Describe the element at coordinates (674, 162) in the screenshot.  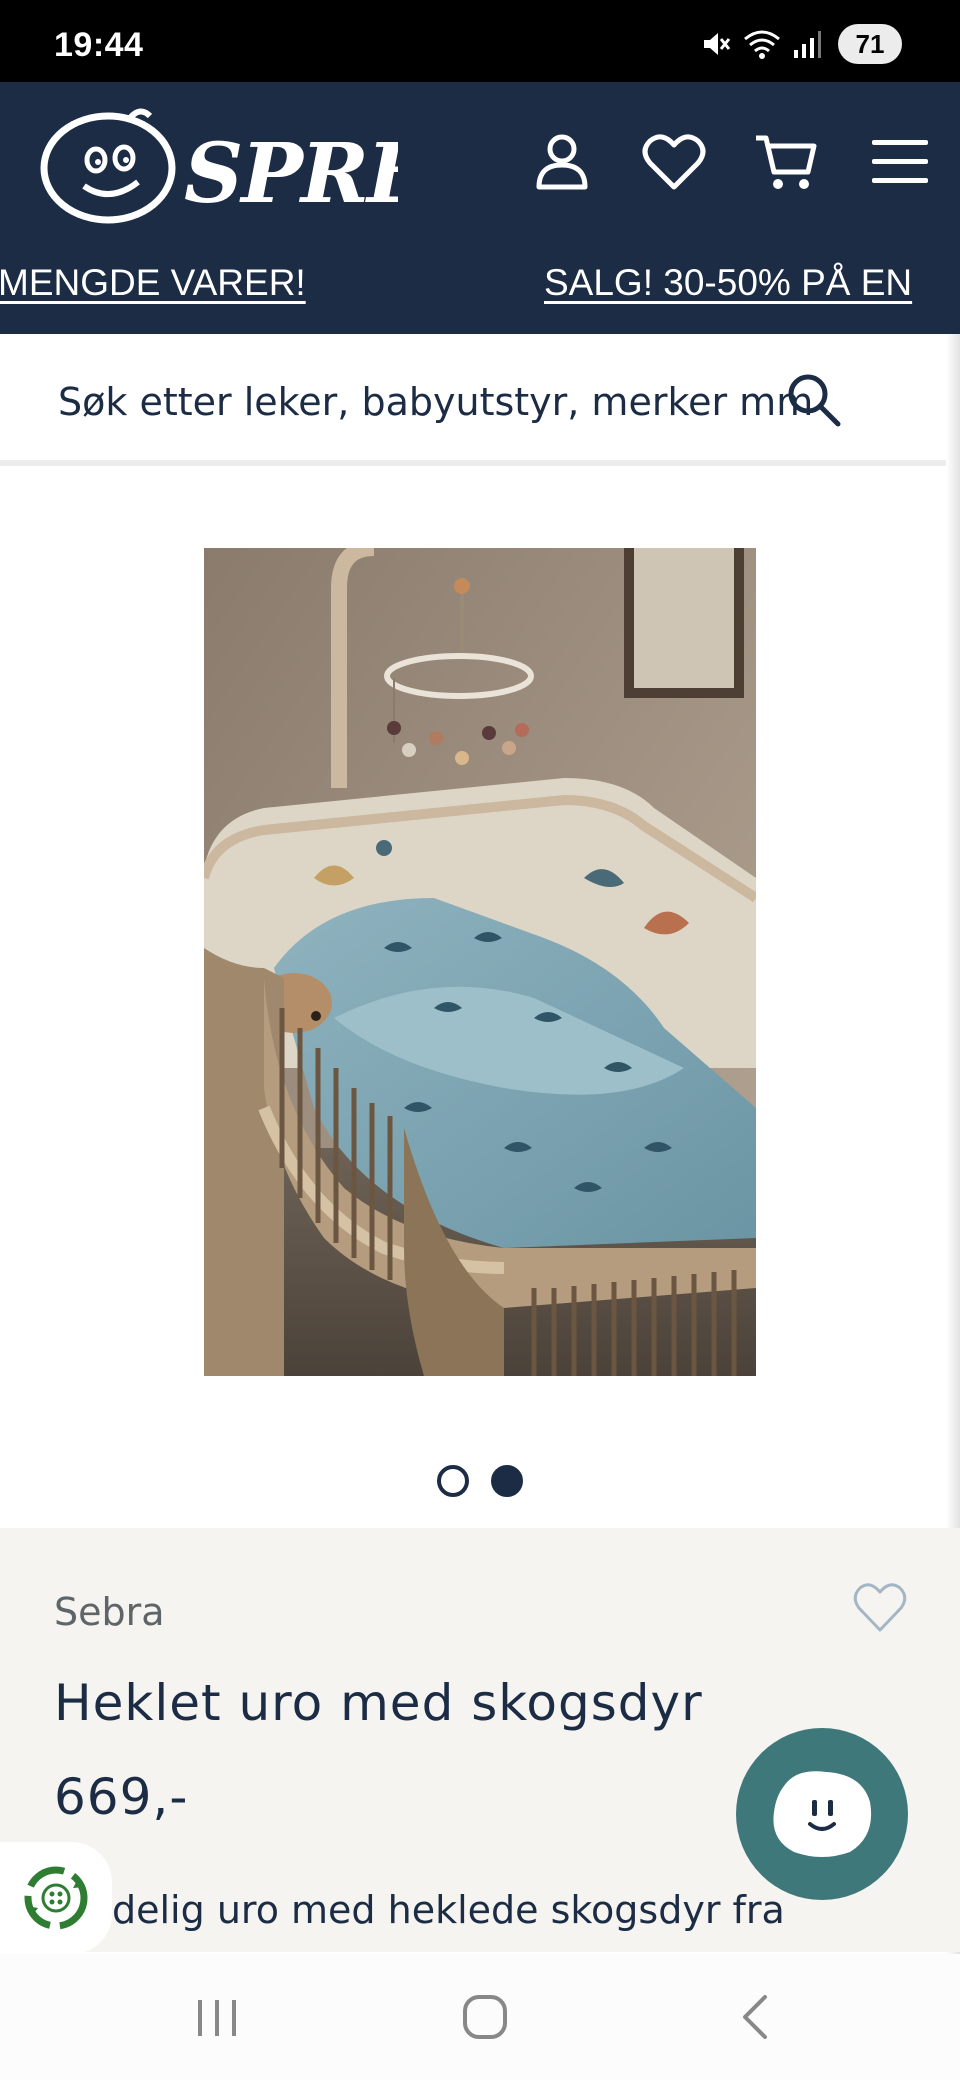
I see `heart-icon` at that location.